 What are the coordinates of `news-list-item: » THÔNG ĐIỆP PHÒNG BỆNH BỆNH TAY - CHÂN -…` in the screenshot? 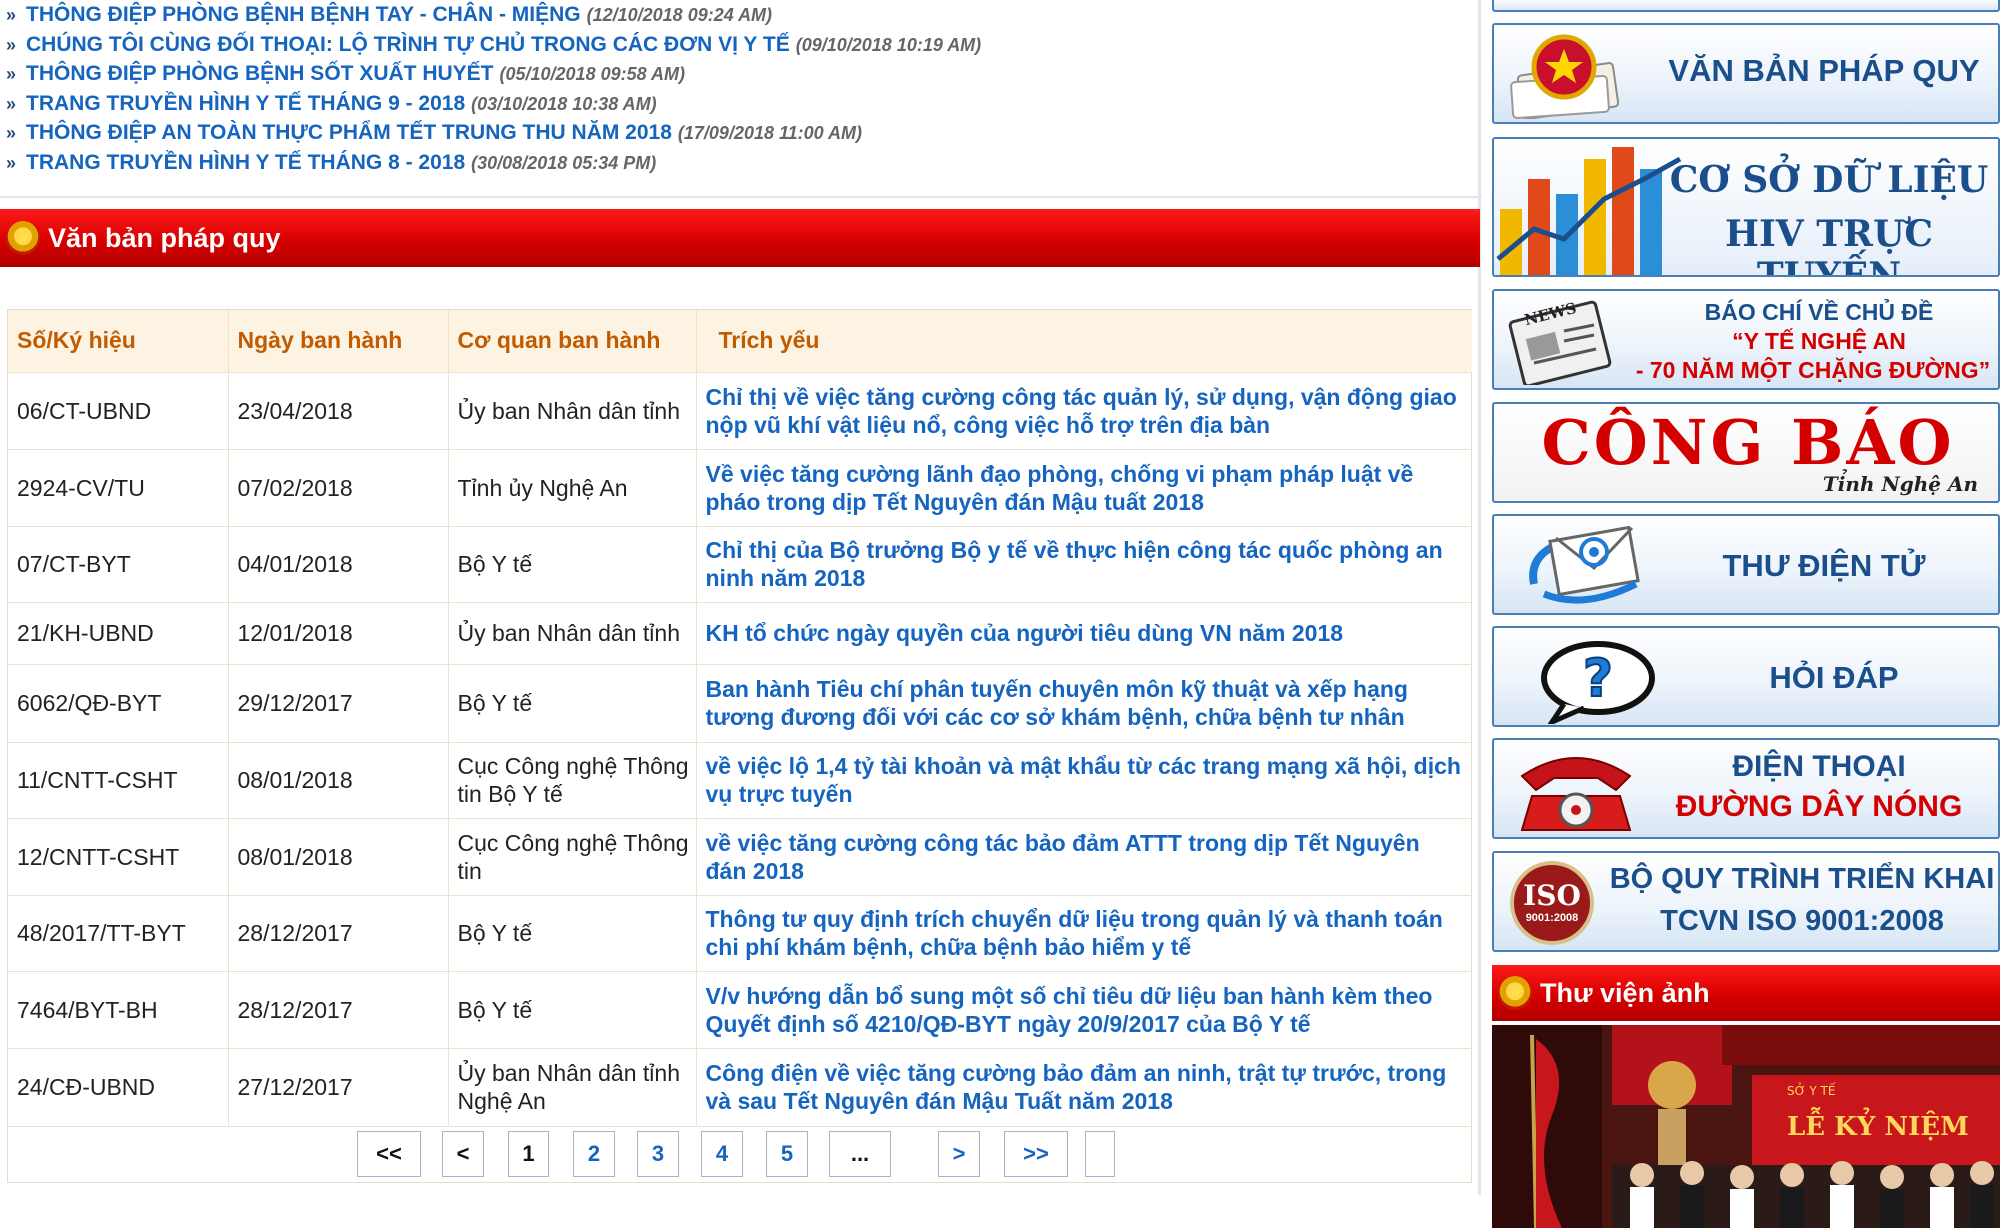 It's located at (741, 15).